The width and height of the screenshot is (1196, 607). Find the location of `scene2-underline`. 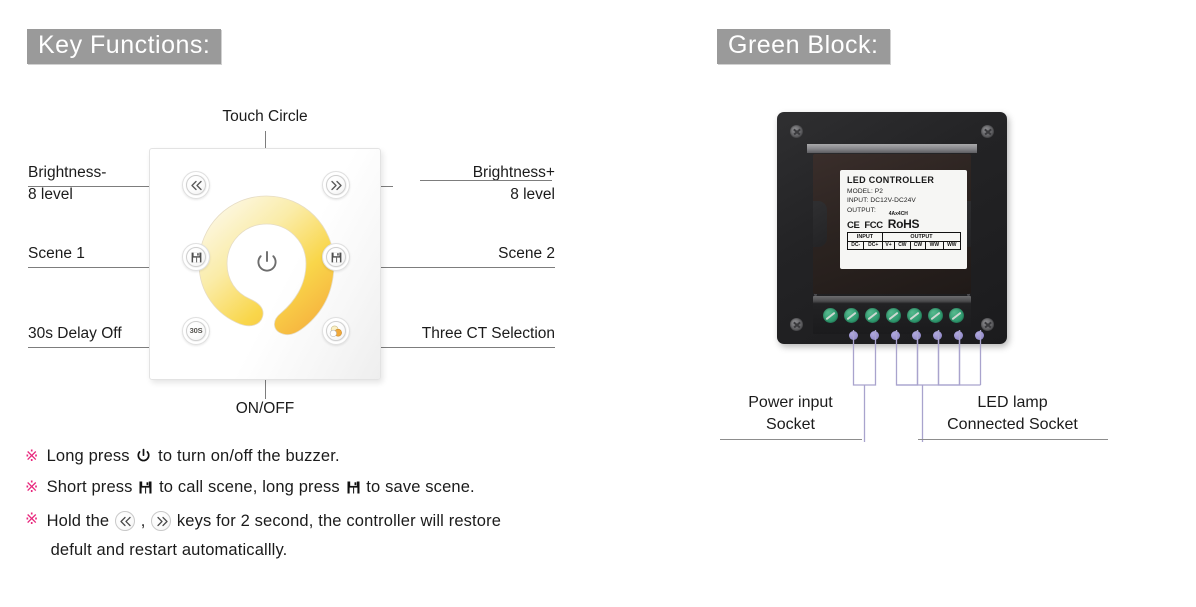

scene2-underline is located at coordinates (474, 267).